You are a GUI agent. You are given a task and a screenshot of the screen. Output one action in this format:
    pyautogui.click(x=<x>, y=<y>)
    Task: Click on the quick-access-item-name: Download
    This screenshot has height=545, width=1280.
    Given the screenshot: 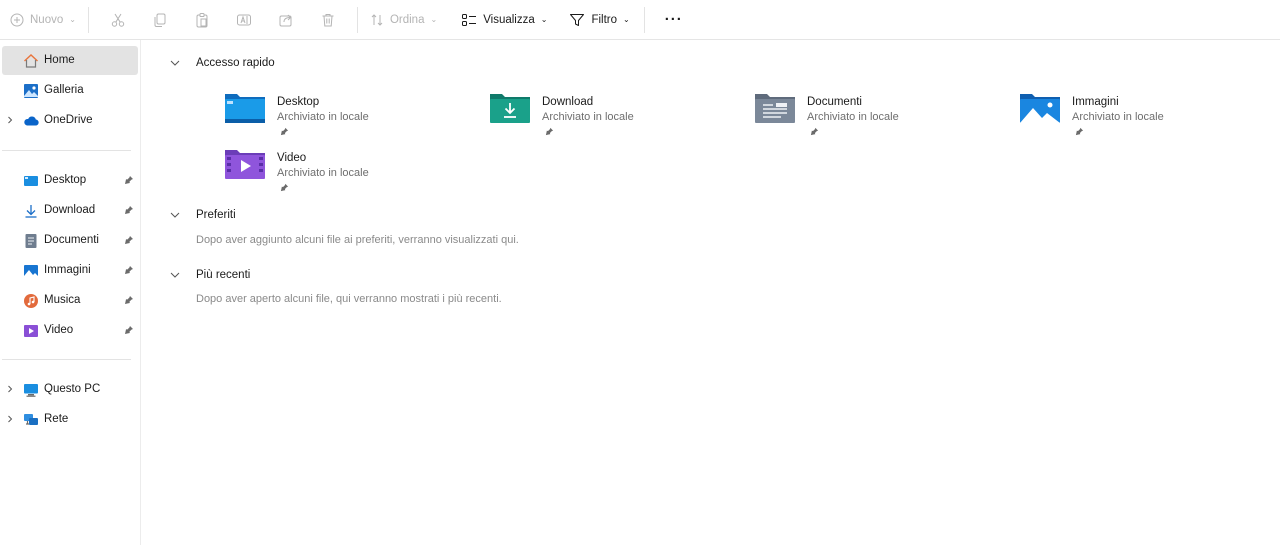 What is the action you would take?
    pyautogui.click(x=568, y=102)
    